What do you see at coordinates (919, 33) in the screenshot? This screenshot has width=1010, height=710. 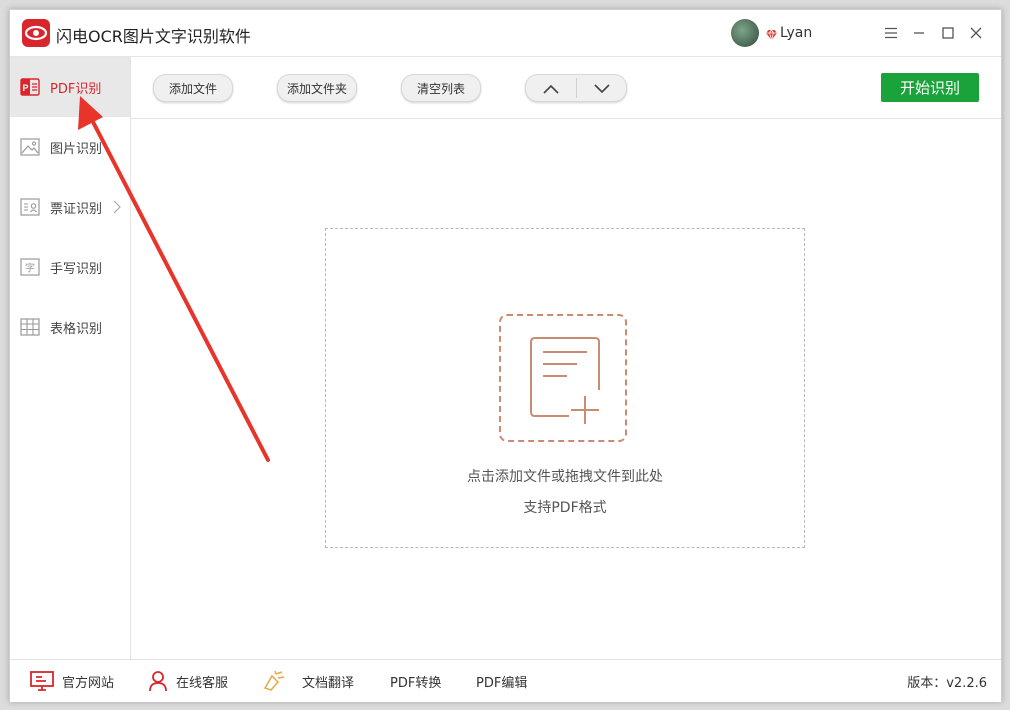 I see `minimize-icon` at bounding box center [919, 33].